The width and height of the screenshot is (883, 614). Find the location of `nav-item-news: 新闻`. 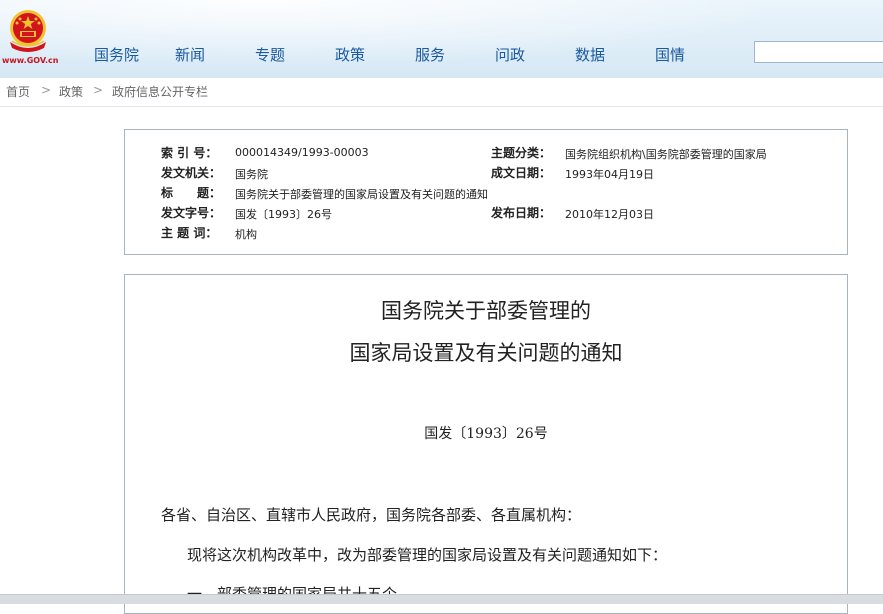

nav-item-news: 新闻 is located at coordinates (190, 54).